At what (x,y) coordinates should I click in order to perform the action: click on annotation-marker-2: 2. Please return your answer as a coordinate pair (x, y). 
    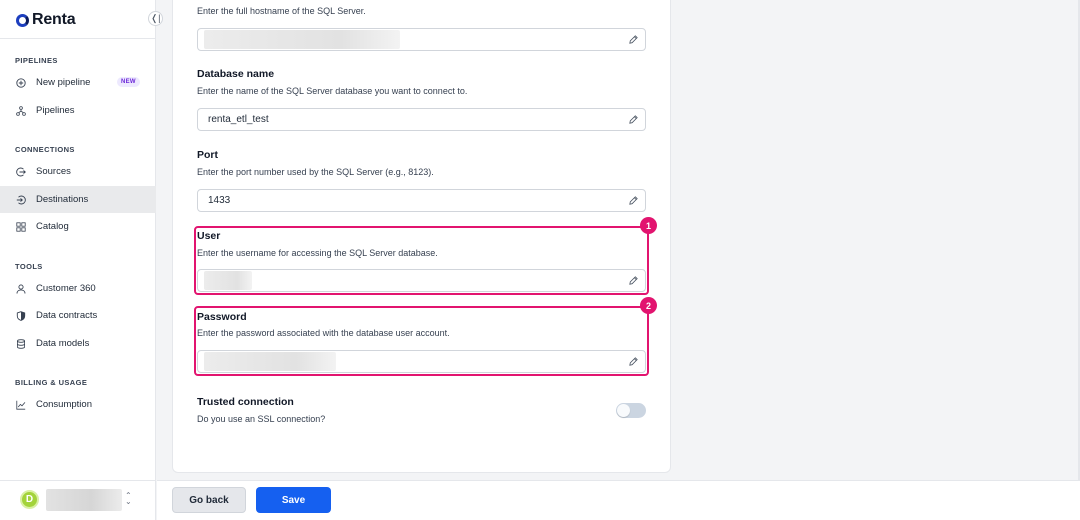
    Looking at the image, I should click on (648, 305).